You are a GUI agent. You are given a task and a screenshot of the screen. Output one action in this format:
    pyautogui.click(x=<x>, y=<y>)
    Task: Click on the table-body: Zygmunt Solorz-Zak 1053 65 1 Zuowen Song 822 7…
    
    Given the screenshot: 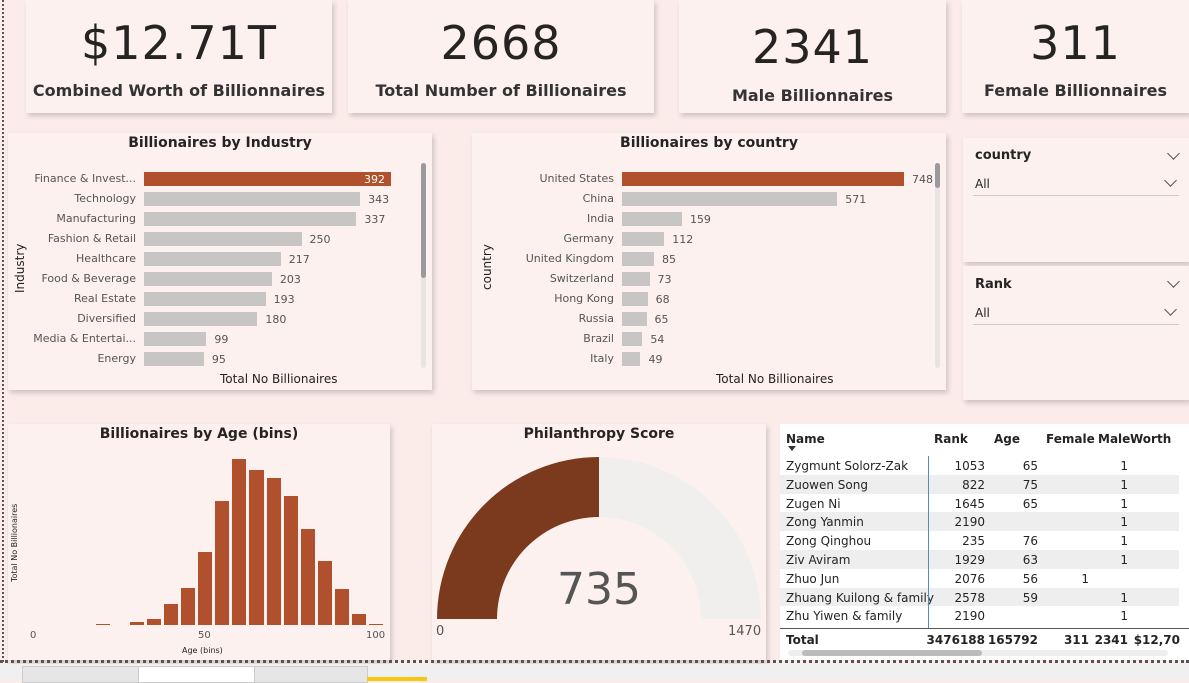 What is the action you would take?
    pyautogui.click(x=979, y=541)
    